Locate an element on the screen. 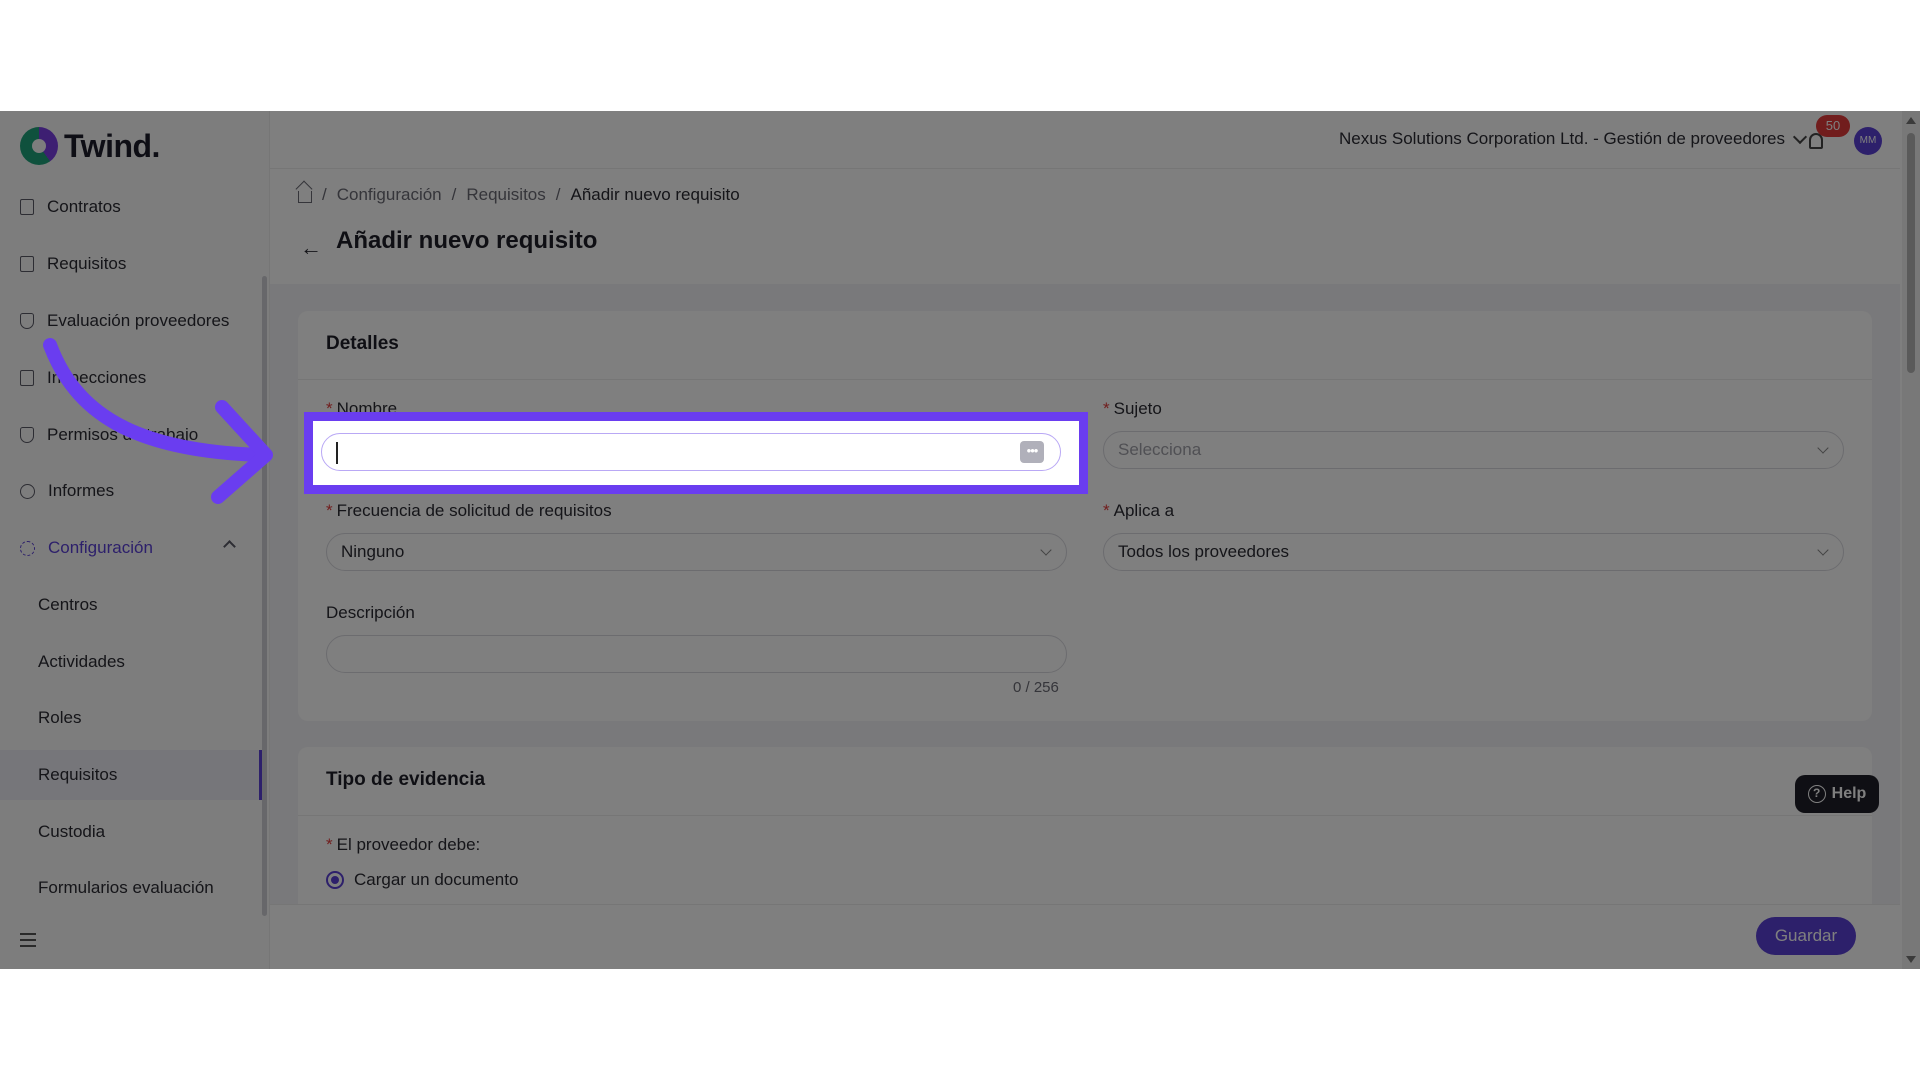 The height and width of the screenshot is (1080, 1920). top-letterbox is located at coordinates (960, 55).